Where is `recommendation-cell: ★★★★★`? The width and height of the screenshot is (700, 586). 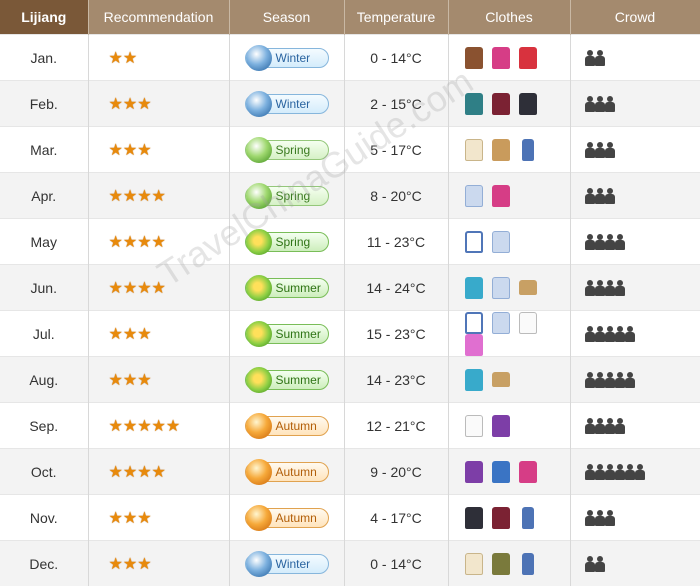
recommendation-cell: ★★★★★ is located at coordinates (158, 426).